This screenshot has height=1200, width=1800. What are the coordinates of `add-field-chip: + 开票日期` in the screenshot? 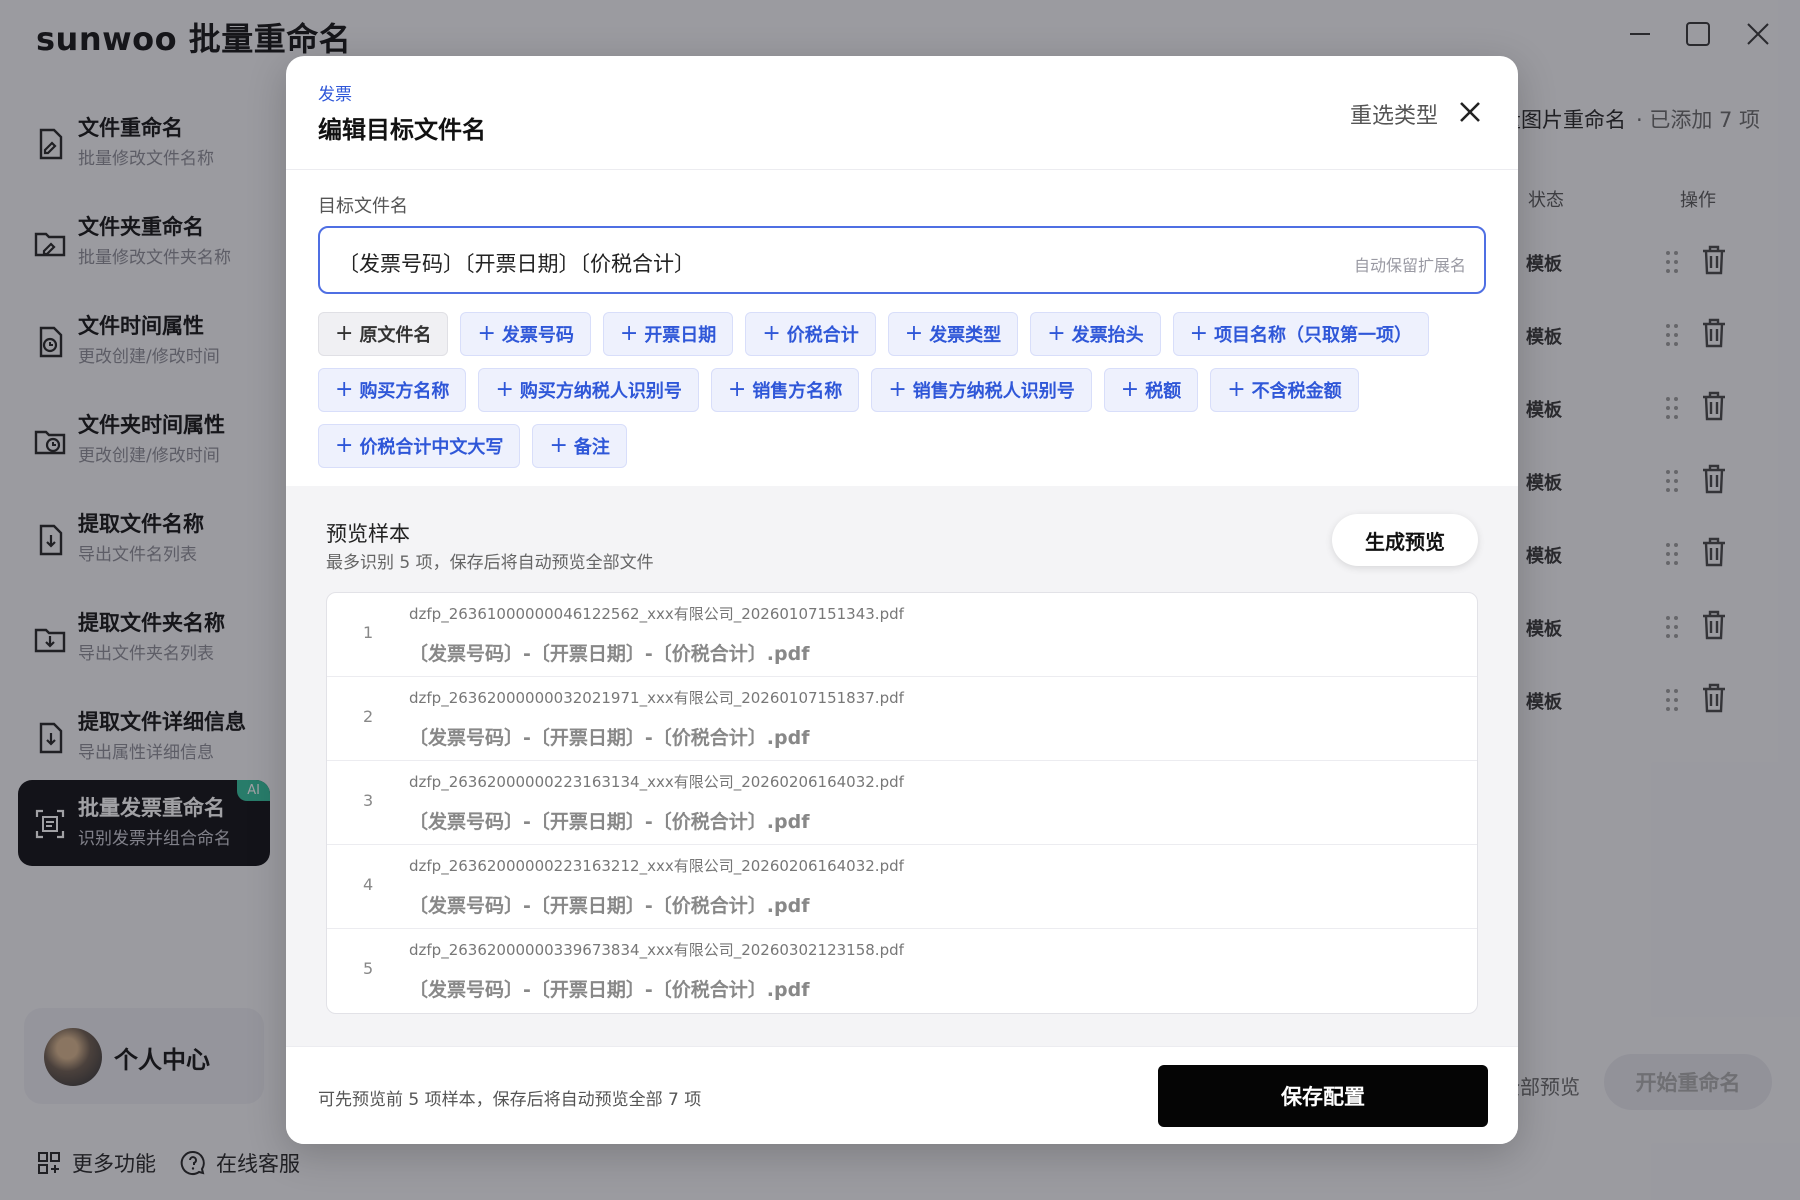 It's located at (668, 334).